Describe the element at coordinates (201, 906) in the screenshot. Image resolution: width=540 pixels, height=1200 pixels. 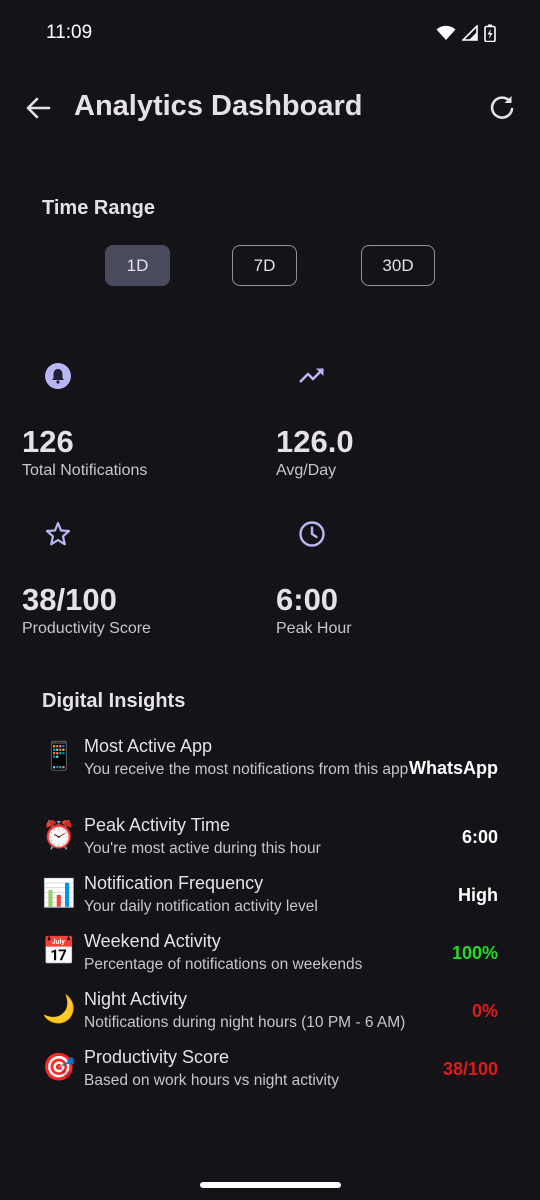
I see `insight-description: Your daily notification activity level` at that location.